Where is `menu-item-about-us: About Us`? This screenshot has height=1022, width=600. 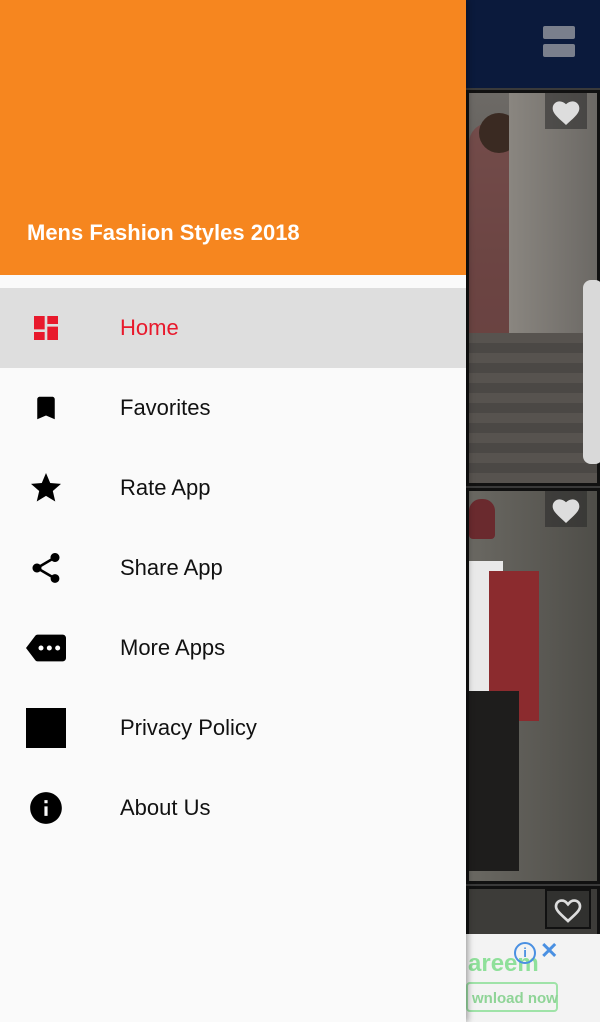 menu-item-about-us: About Us is located at coordinates (233, 808).